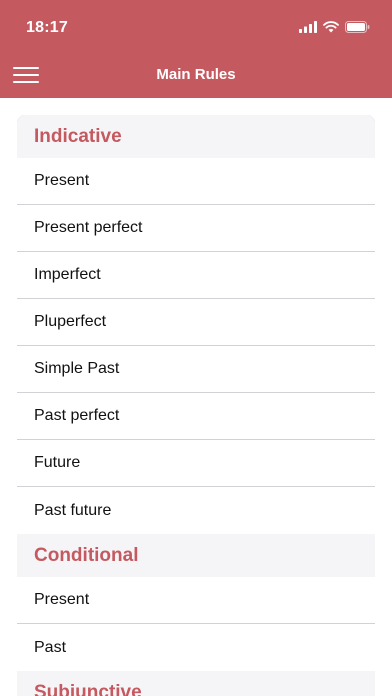 The height and width of the screenshot is (696, 392). Describe the element at coordinates (196, 322) in the screenshot. I see `list-item-indicative-pluperfect: Pluperfect` at that location.